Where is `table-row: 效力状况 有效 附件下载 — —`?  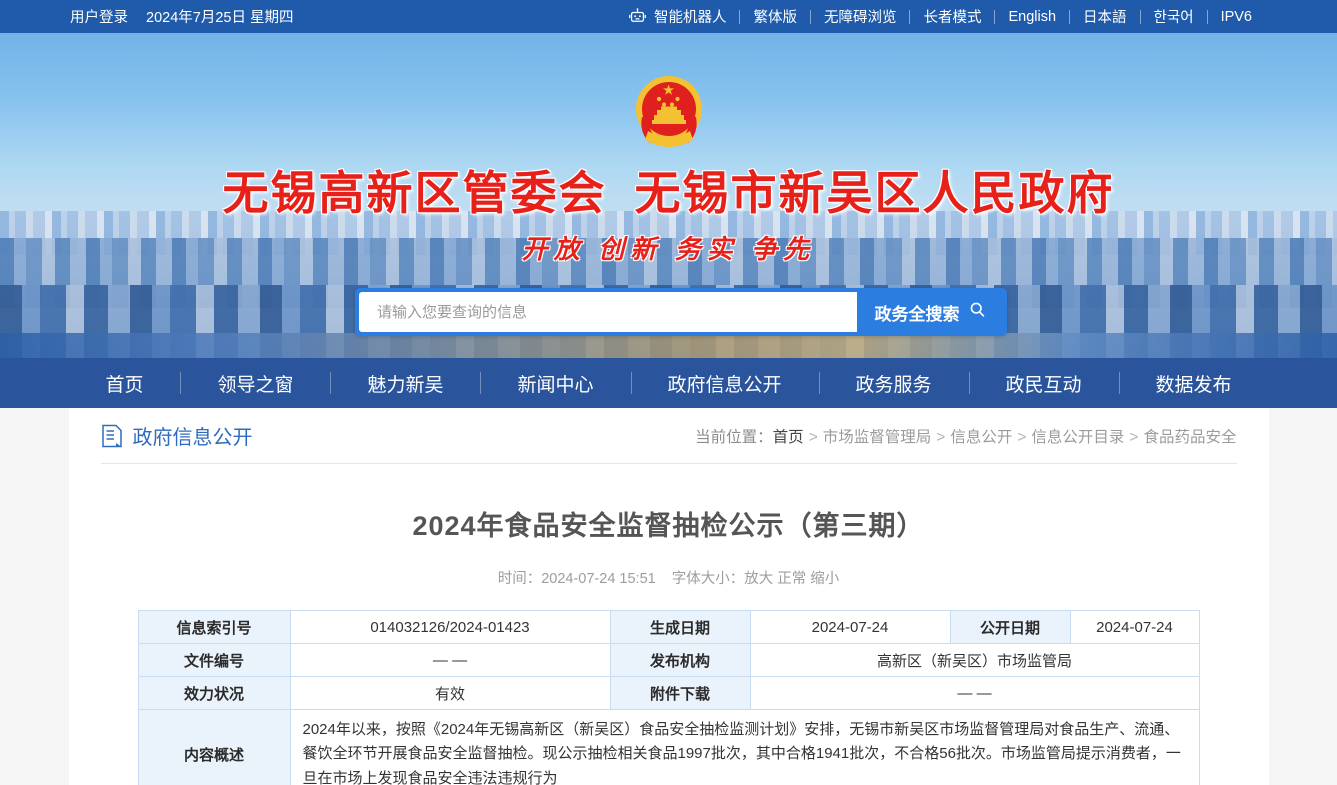 table-row: 效力状况 有效 附件下载 — — is located at coordinates (668, 693).